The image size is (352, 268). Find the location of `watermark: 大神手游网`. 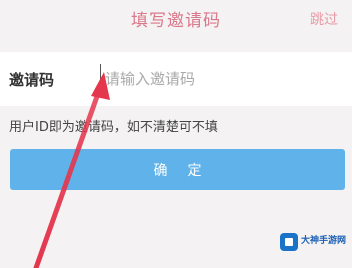

watermark: 大神手游网 is located at coordinates (314, 242).